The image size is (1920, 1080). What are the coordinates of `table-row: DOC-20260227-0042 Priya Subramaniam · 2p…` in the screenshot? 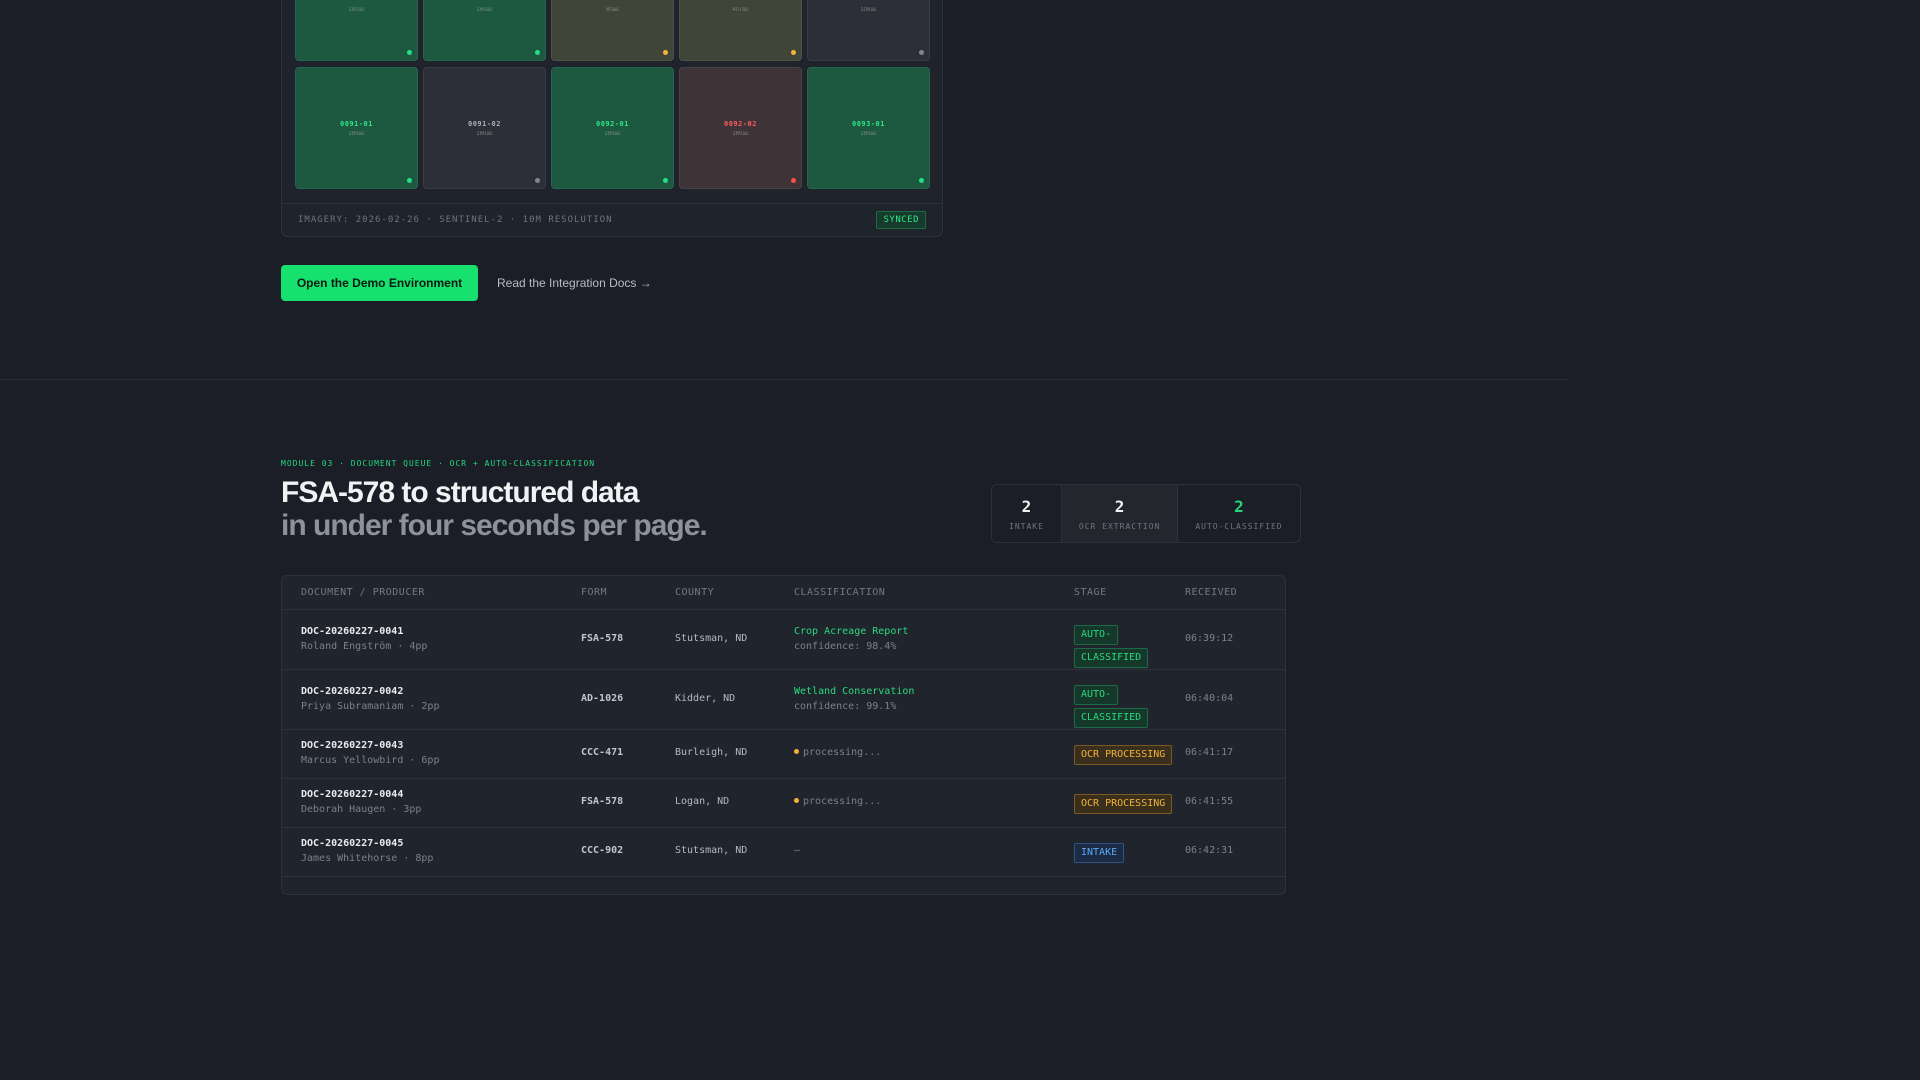 It's located at (783, 700).